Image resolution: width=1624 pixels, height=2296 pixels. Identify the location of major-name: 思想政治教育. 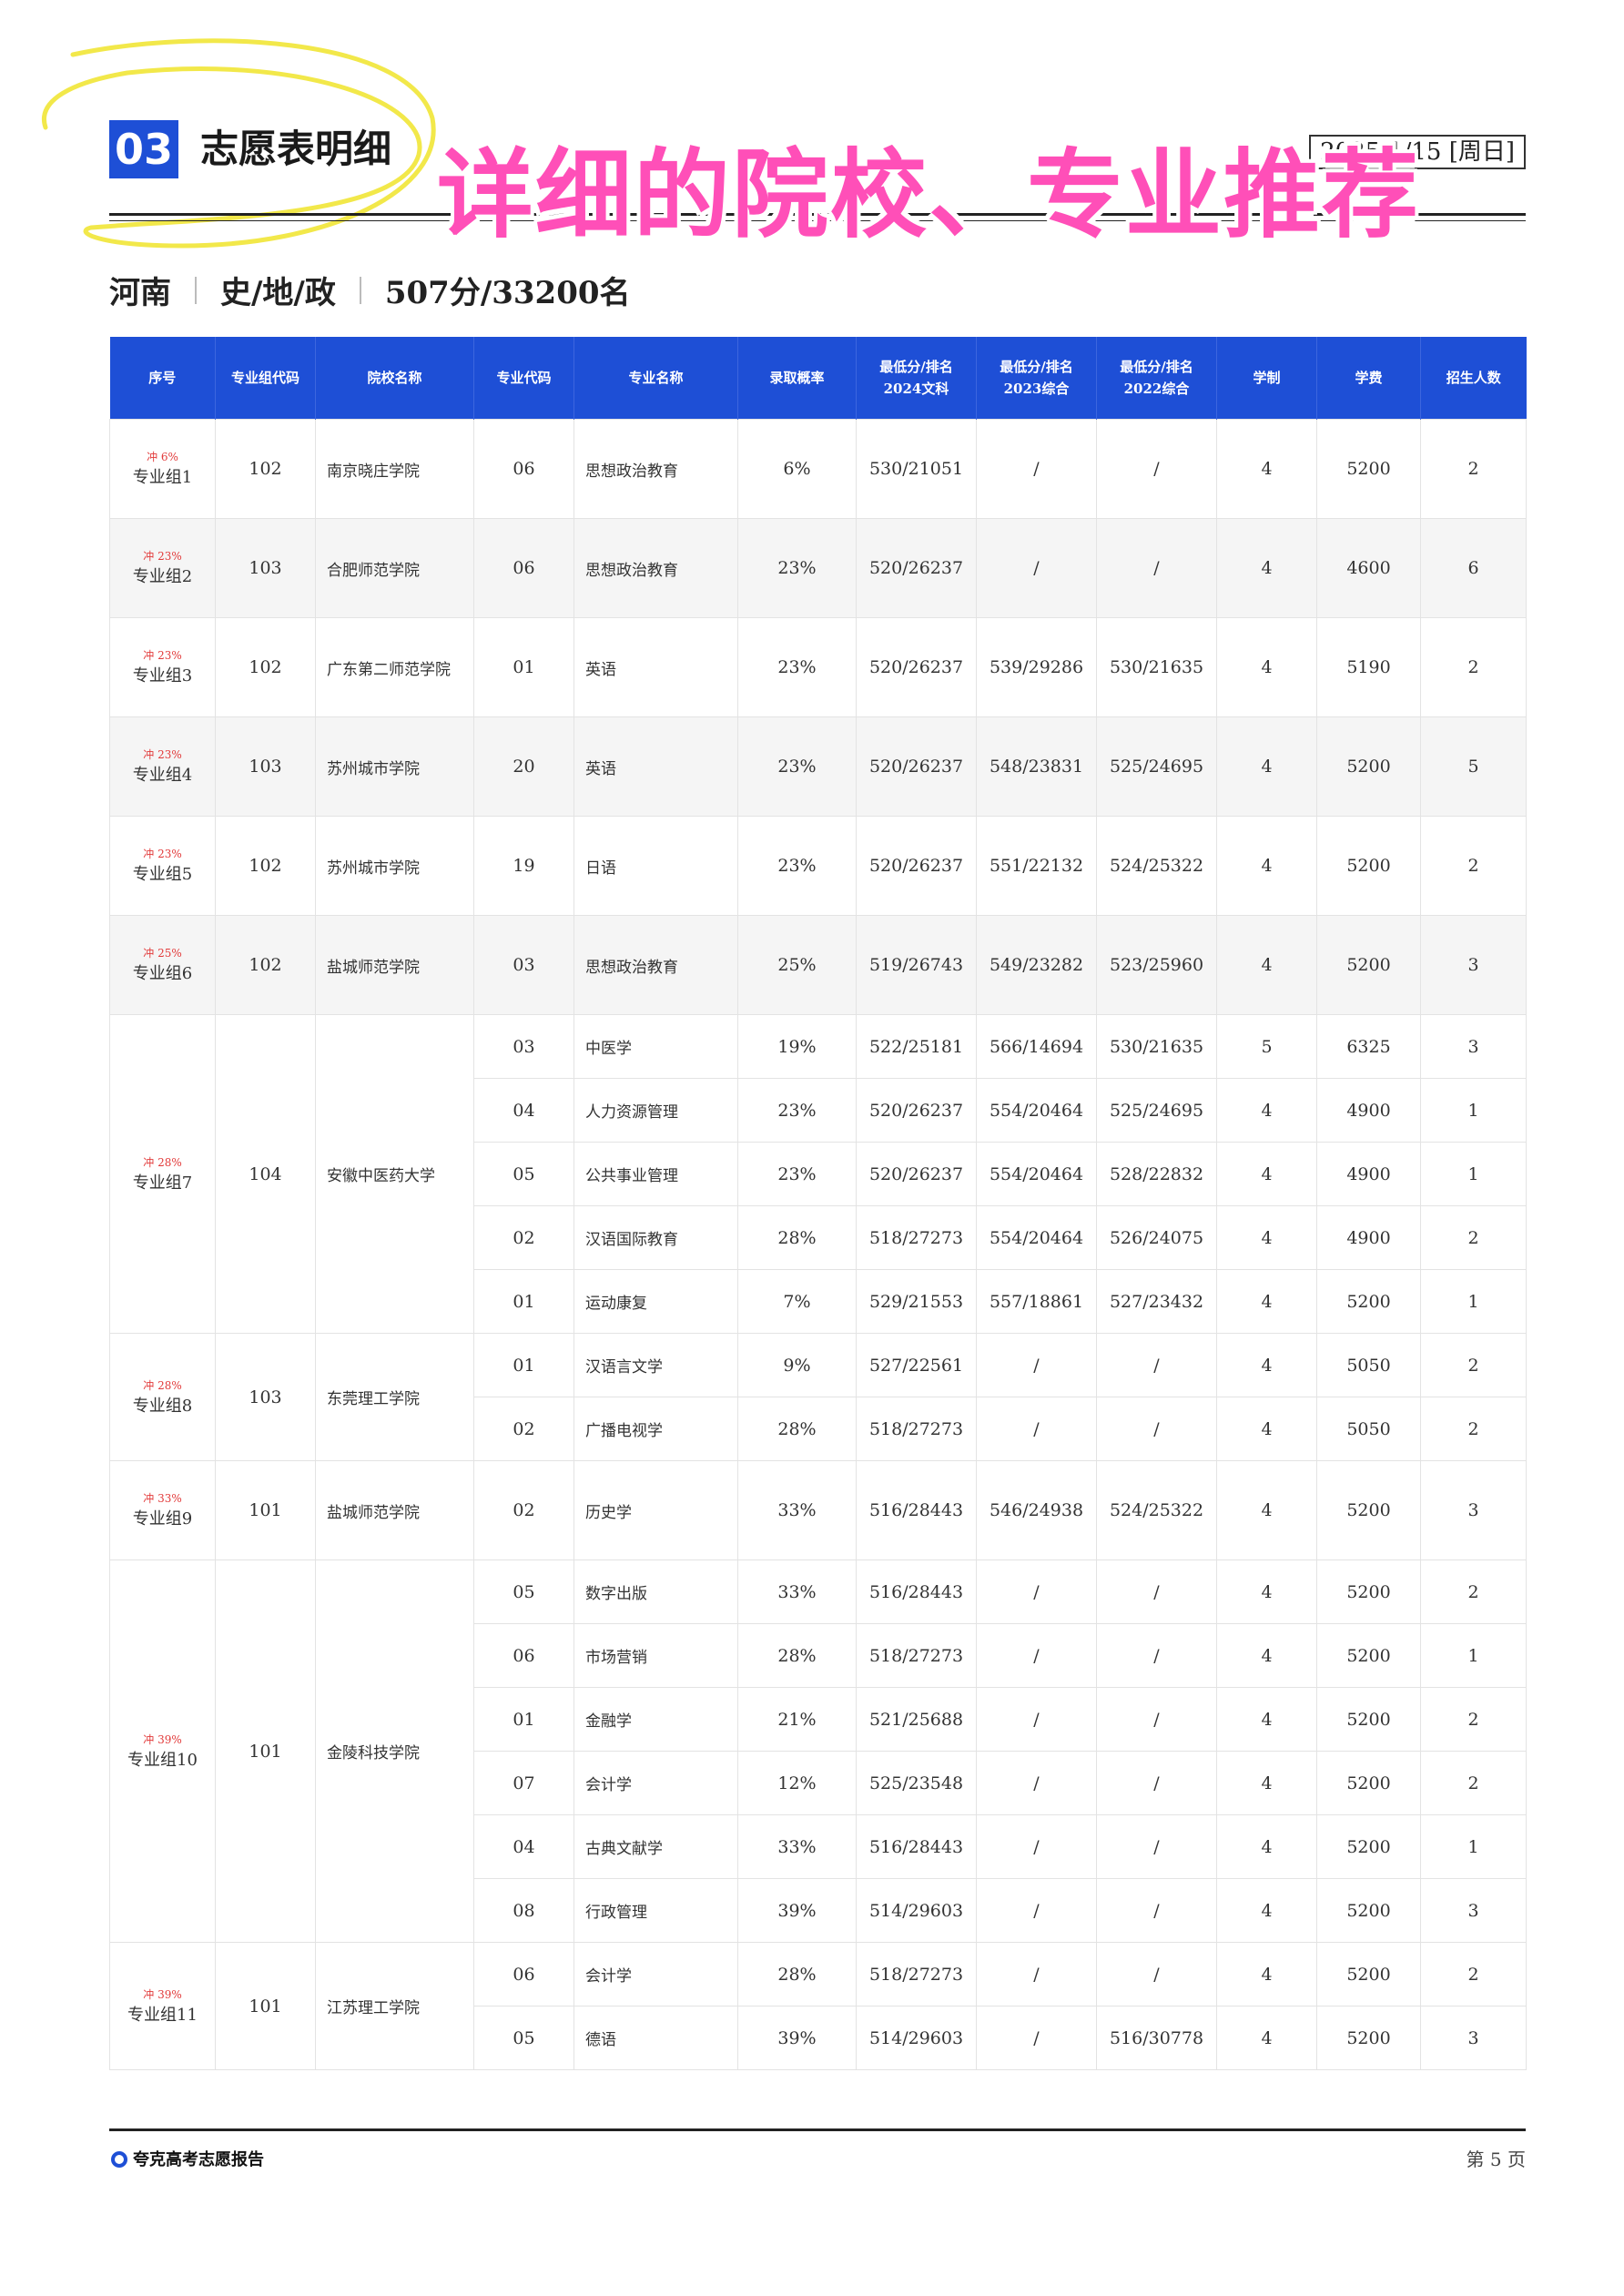
(655, 469).